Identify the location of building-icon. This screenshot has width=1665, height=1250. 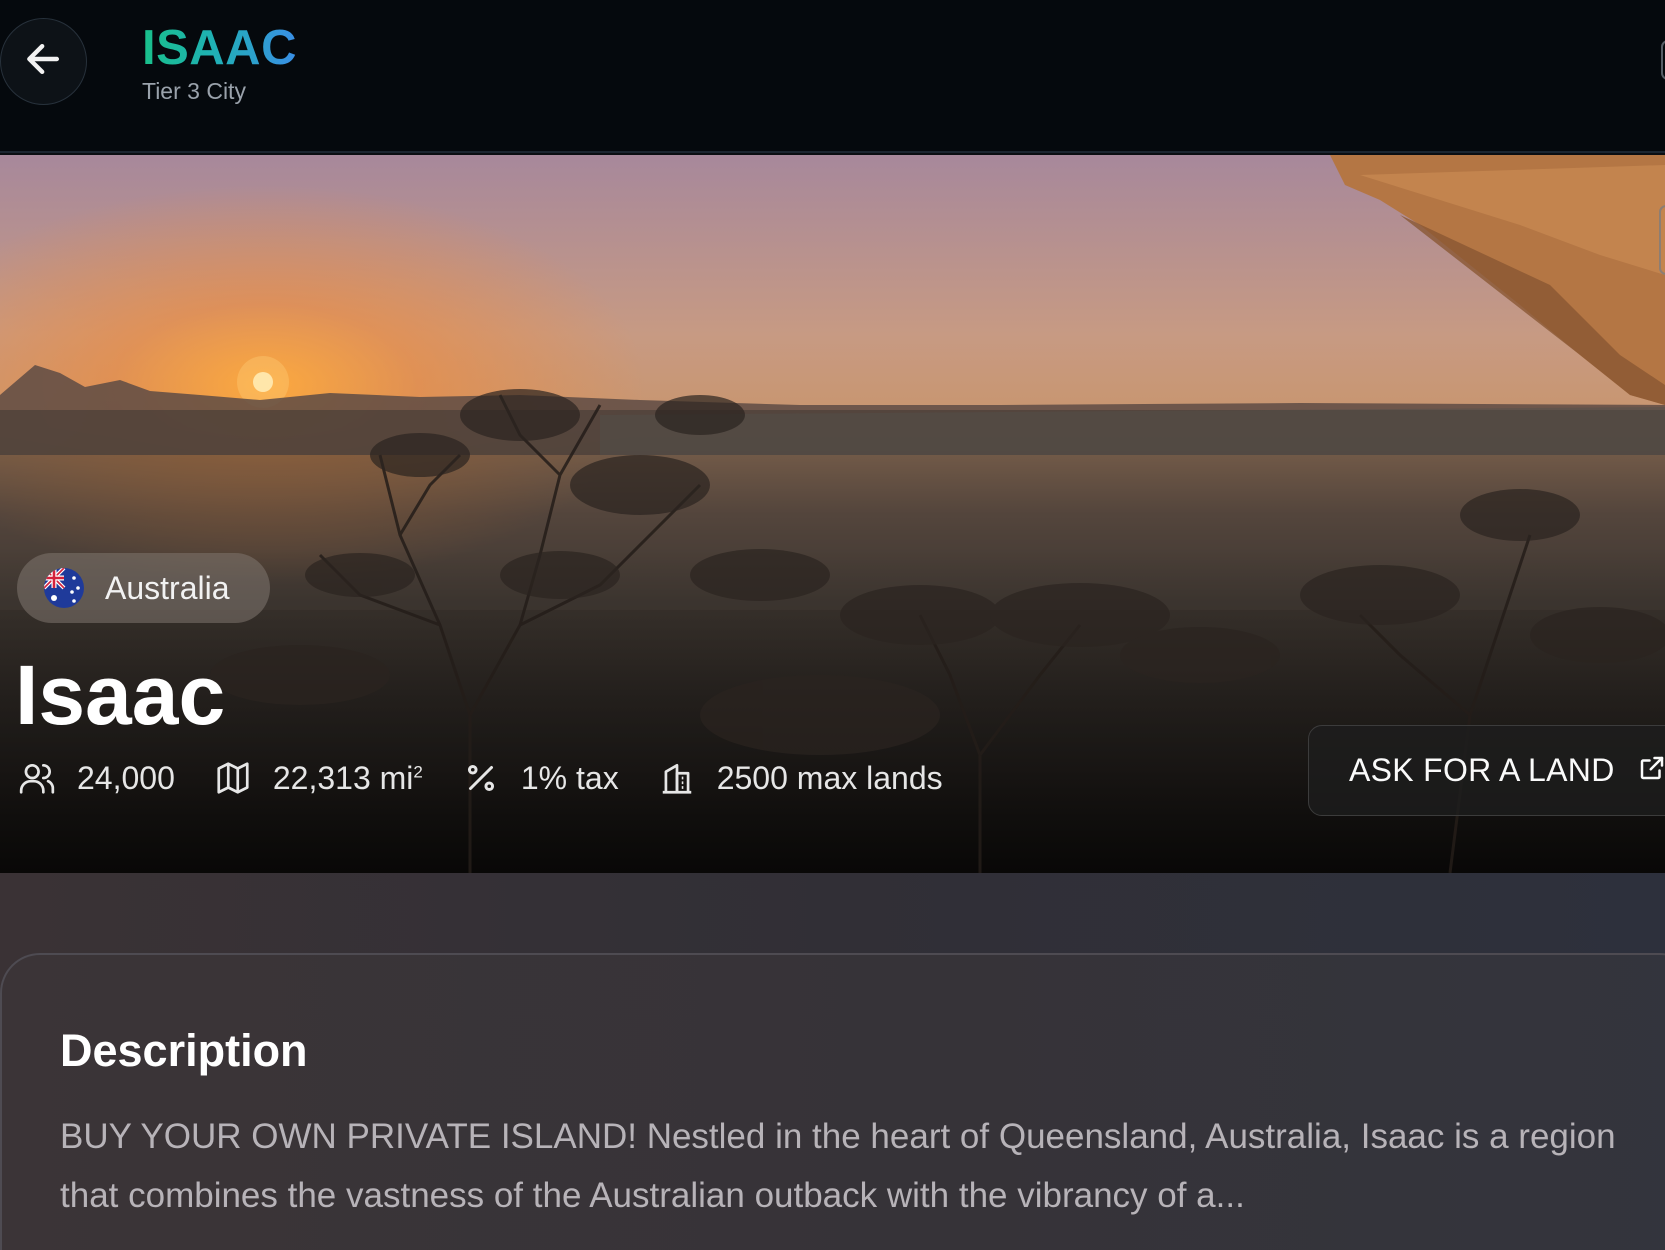
(677, 778).